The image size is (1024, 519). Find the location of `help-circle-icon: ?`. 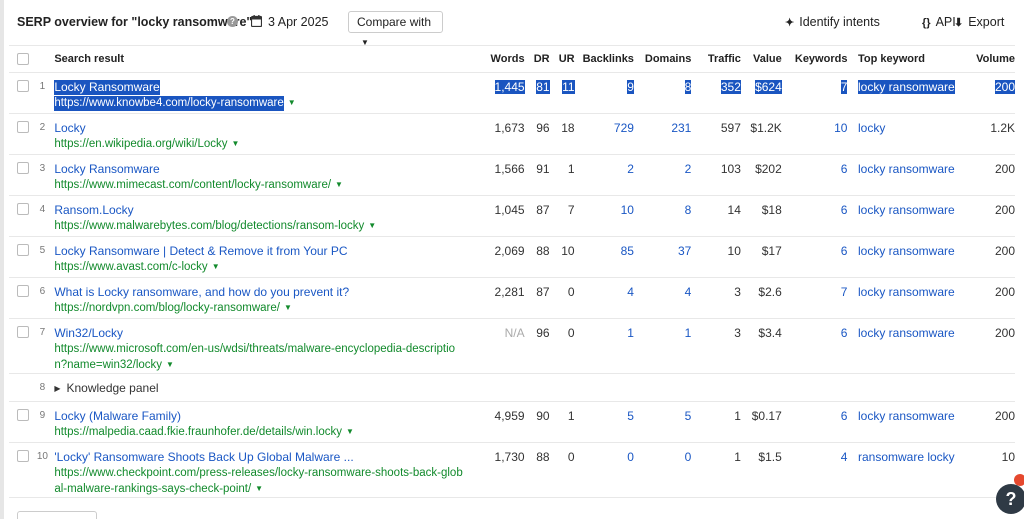

help-circle-icon: ? is located at coordinates (232, 21).